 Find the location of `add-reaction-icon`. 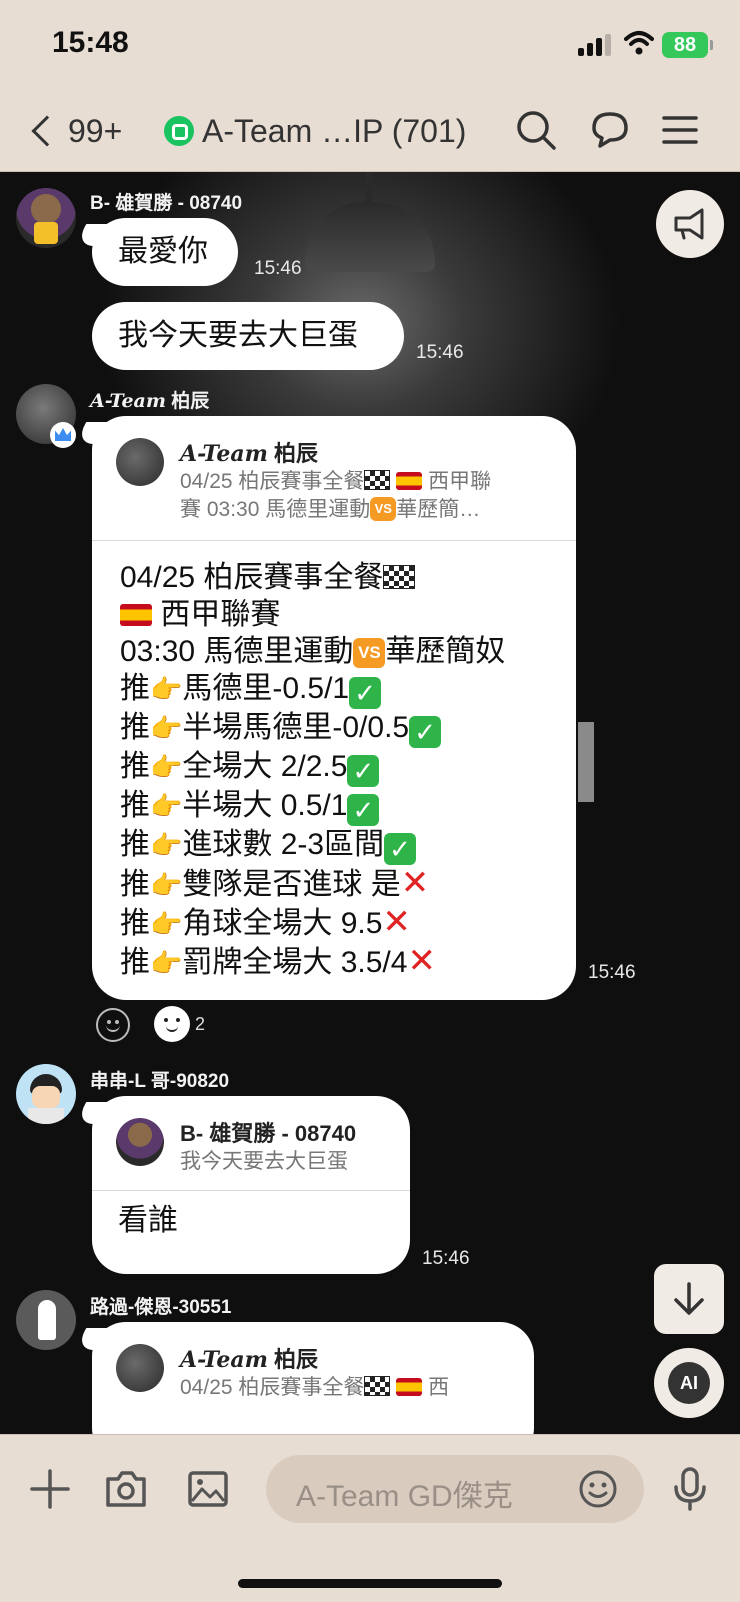

add-reaction-icon is located at coordinates (113, 1025).